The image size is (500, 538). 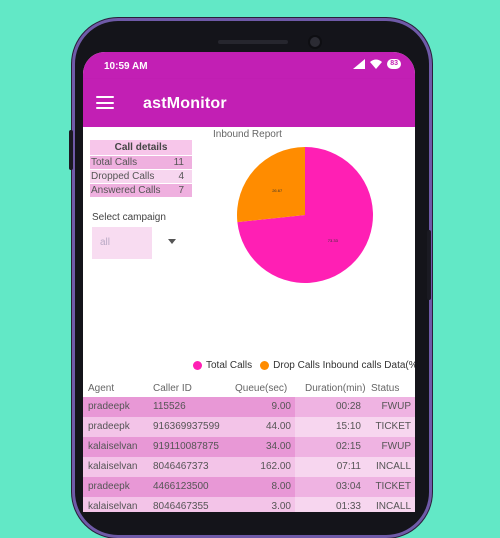 I want to click on cell-duration: 15:10, so click(x=330, y=427).